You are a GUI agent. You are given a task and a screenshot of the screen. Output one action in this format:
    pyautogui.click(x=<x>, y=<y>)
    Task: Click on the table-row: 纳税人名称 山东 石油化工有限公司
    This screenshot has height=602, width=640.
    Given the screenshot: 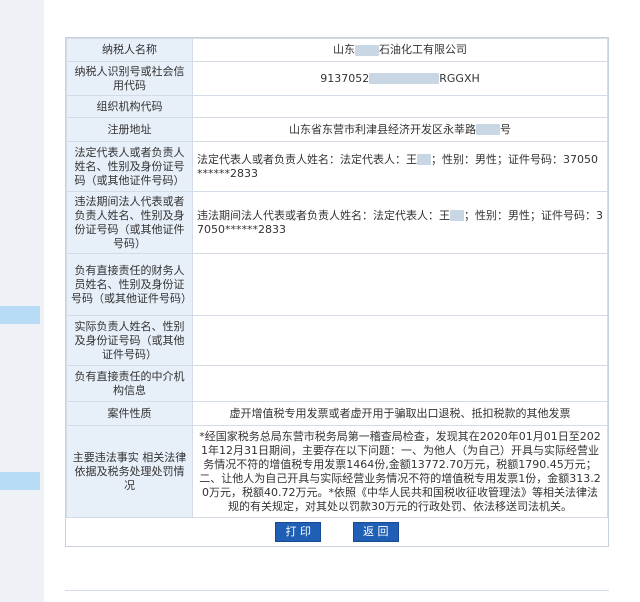 What is the action you would take?
    pyautogui.click(x=337, y=50)
    